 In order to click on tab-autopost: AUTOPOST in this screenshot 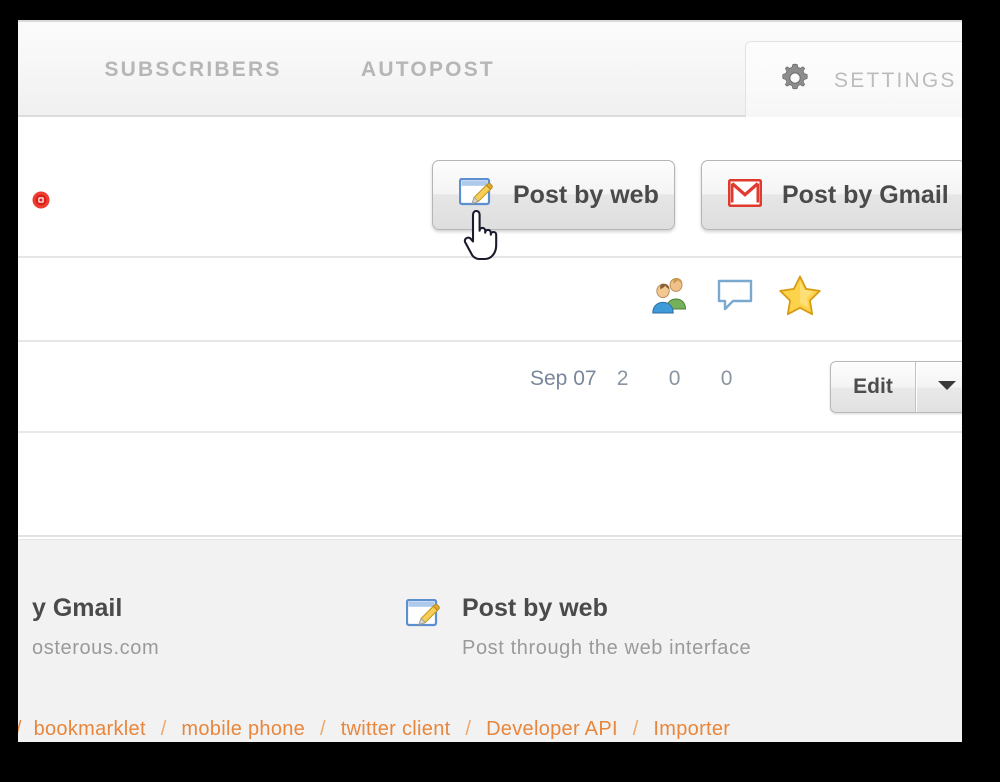, I will do `click(428, 69)`.